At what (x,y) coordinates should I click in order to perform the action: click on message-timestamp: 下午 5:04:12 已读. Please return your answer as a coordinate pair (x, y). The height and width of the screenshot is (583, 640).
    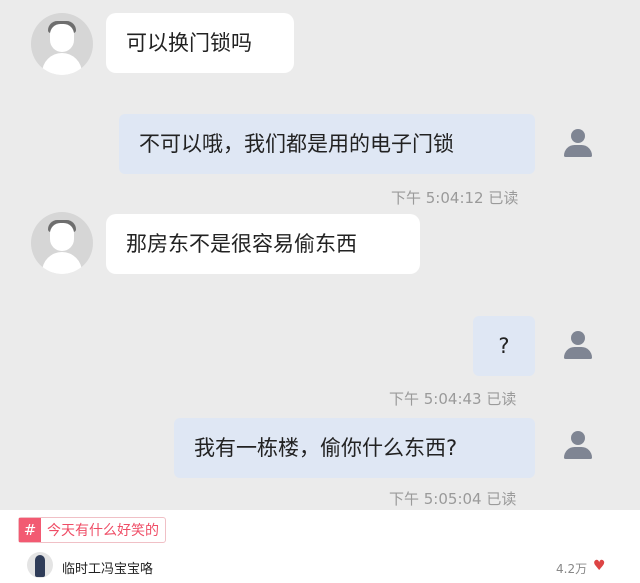
    Looking at the image, I should click on (455, 198).